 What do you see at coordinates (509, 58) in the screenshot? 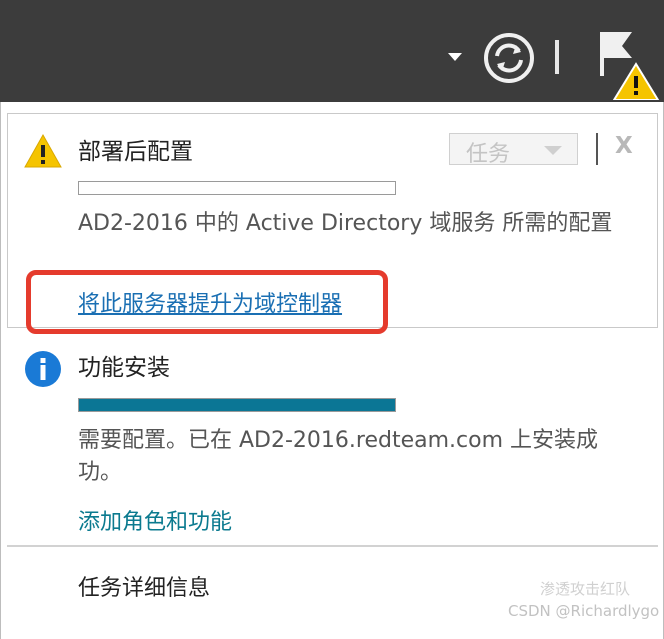
I see `refresh-icon` at bounding box center [509, 58].